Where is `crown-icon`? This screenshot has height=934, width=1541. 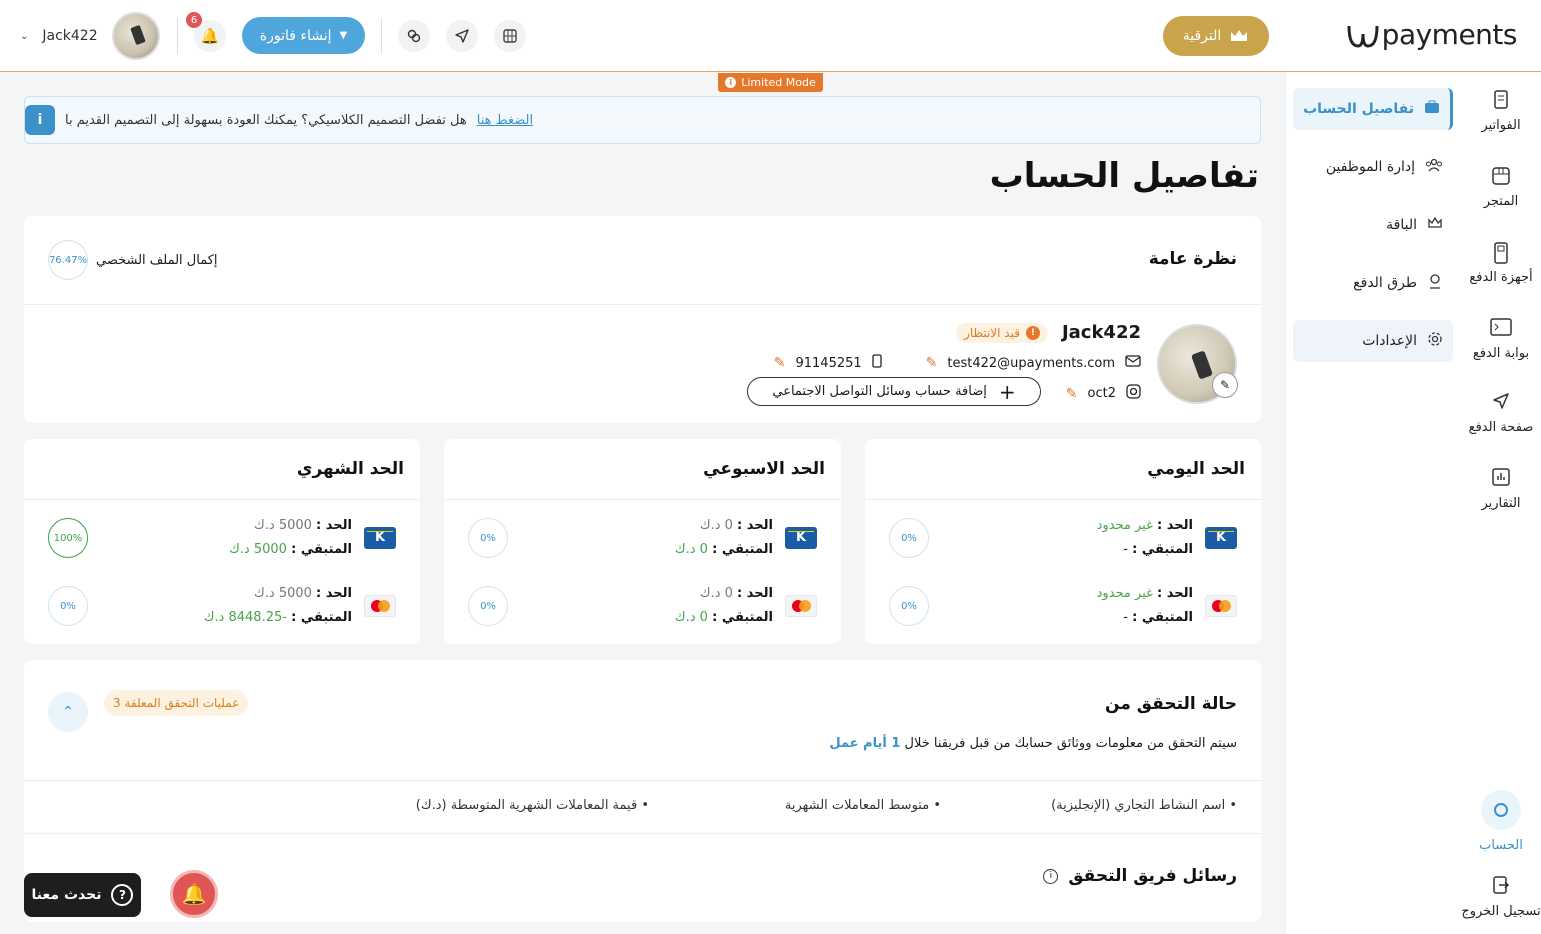
crown-icon is located at coordinates (1239, 35).